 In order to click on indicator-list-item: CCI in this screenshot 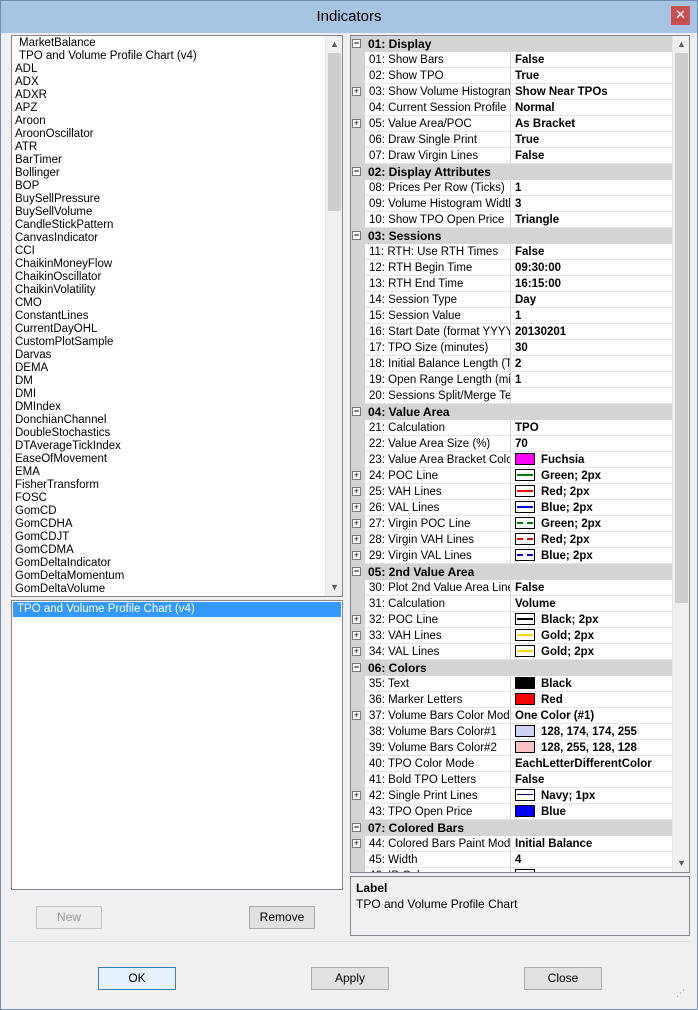, I will do `click(171, 251)`.